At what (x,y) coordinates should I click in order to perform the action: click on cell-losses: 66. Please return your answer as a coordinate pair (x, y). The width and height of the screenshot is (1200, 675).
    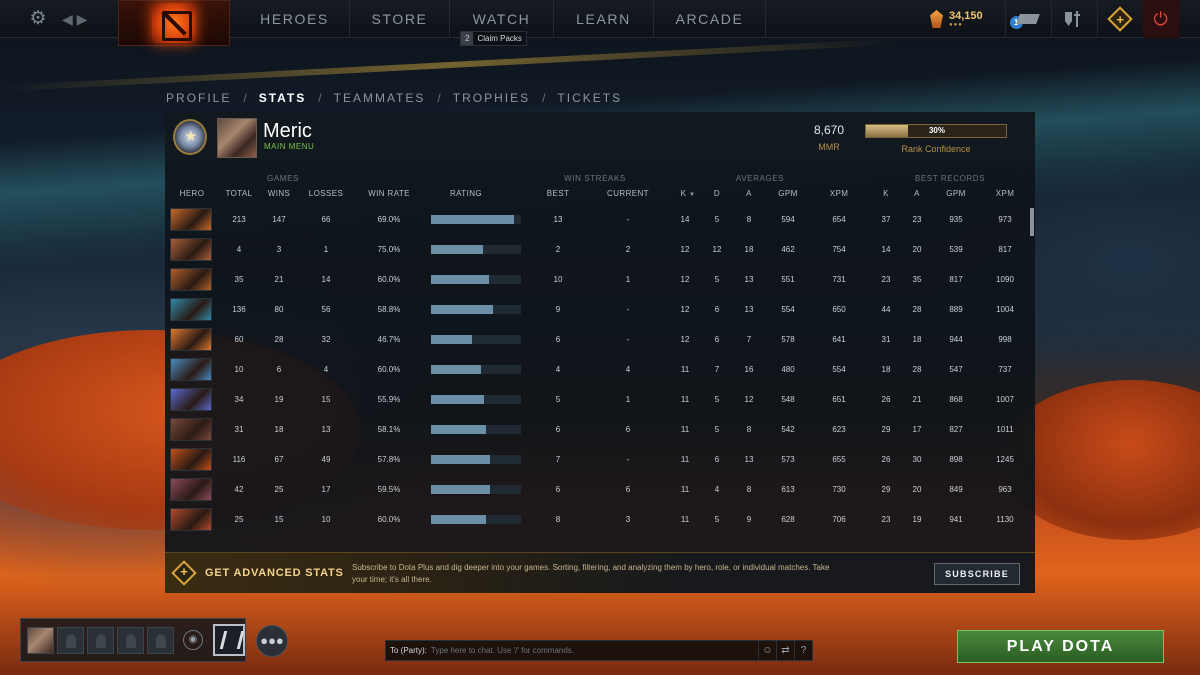
    Looking at the image, I should click on (326, 219).